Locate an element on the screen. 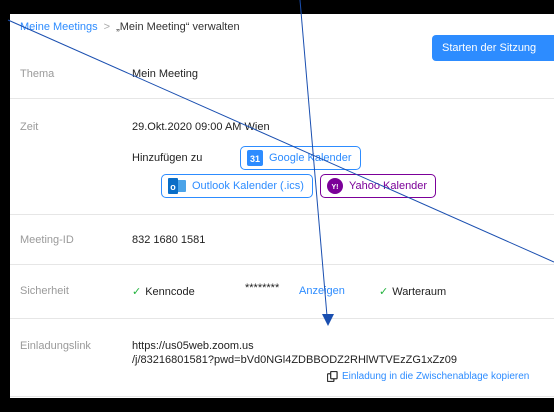  waiting-room-status: ✓ Warteraum is located at coordinates (412, 291).